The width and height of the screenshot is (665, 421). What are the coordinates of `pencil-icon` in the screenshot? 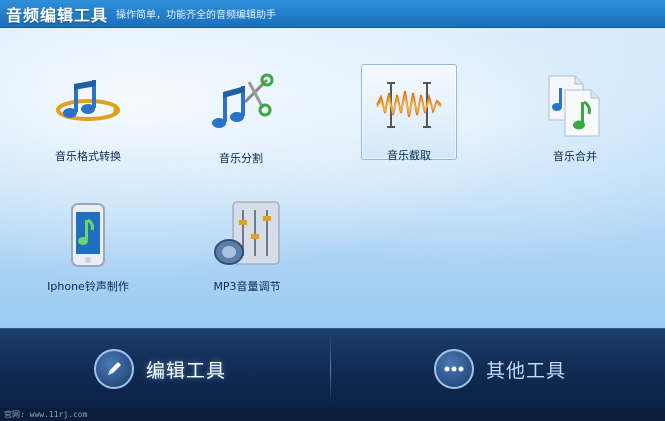 It's located at (114, 369).